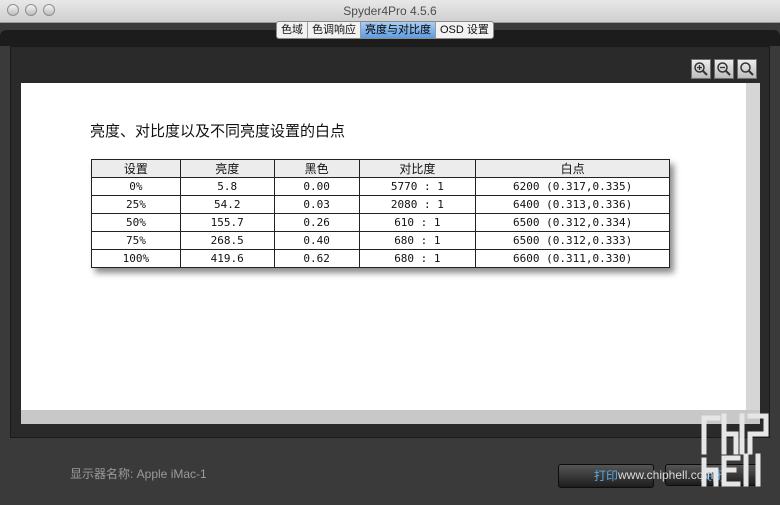  Describe the element at coordinates (334, 30) in the screenshot. I see `tab-tone-response: 色调响应` at that location.